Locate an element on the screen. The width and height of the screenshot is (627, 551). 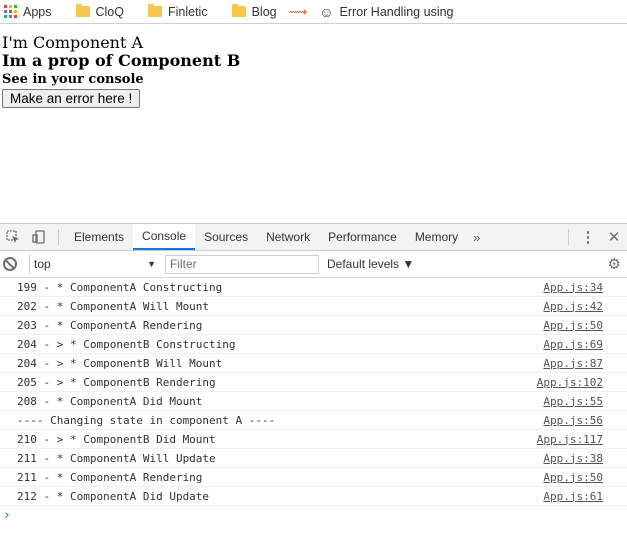
console-filterbar: top ▼ Default levels ▼ ⚙ is located at coordinates (313, 264).